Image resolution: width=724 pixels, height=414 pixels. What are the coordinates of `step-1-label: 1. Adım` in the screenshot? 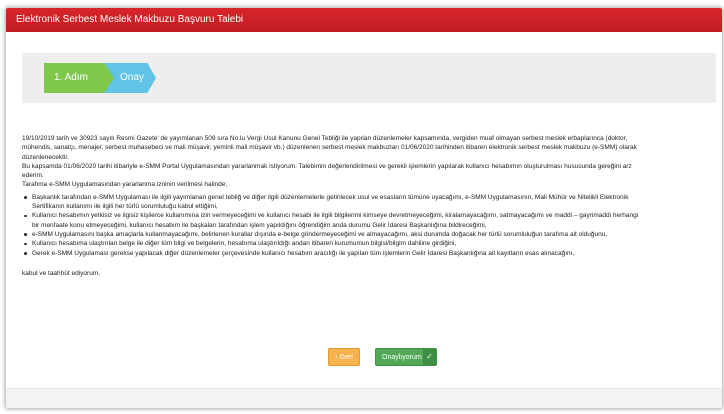 It's located at (71, 77).